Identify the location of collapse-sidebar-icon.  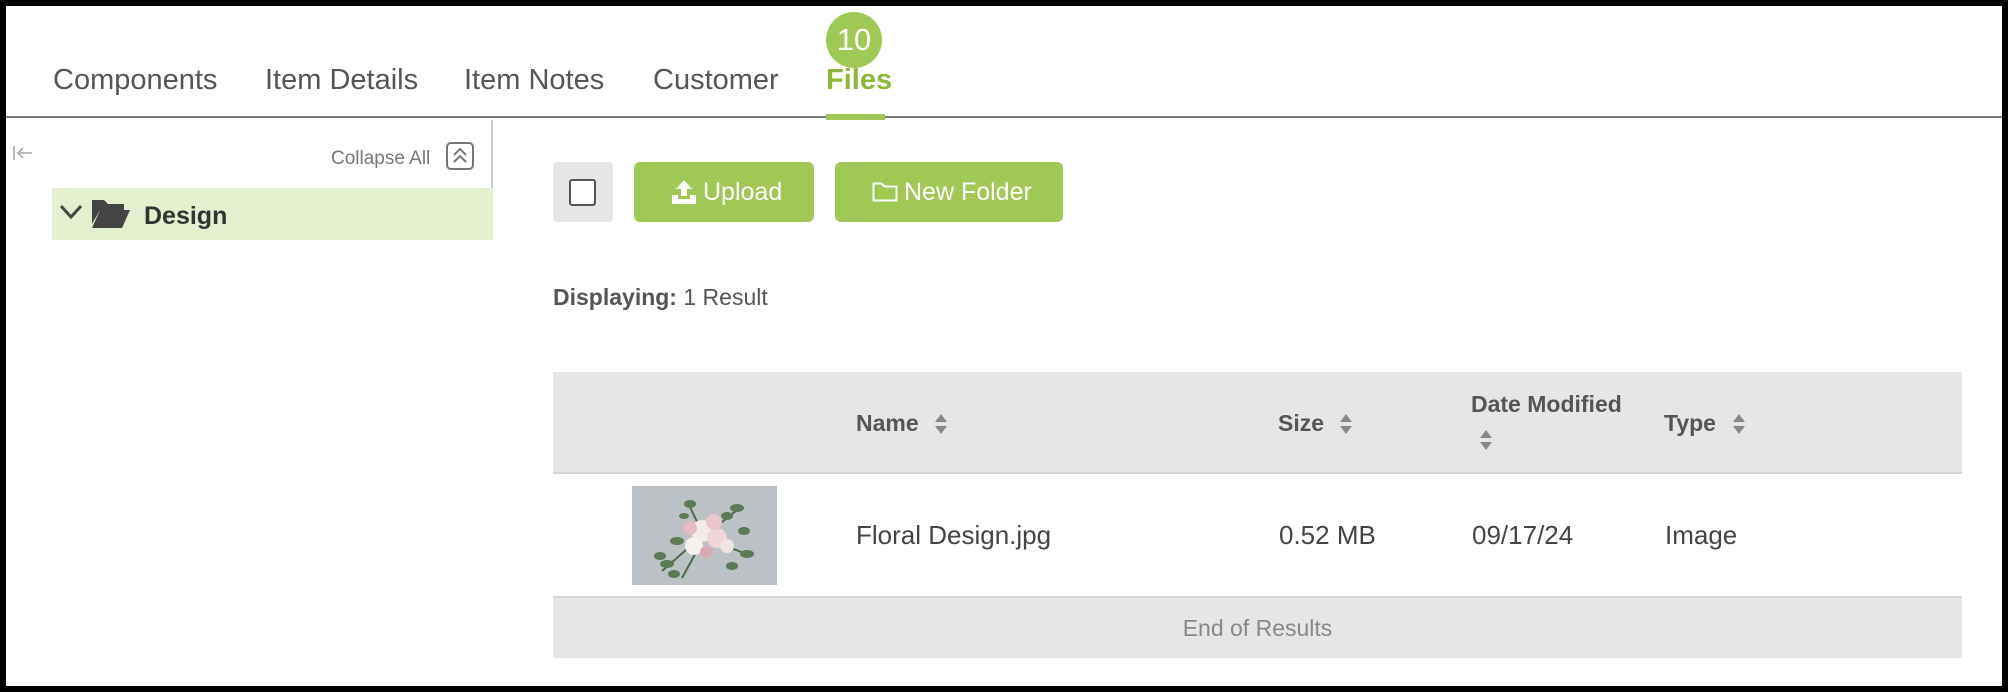
(23, 155).